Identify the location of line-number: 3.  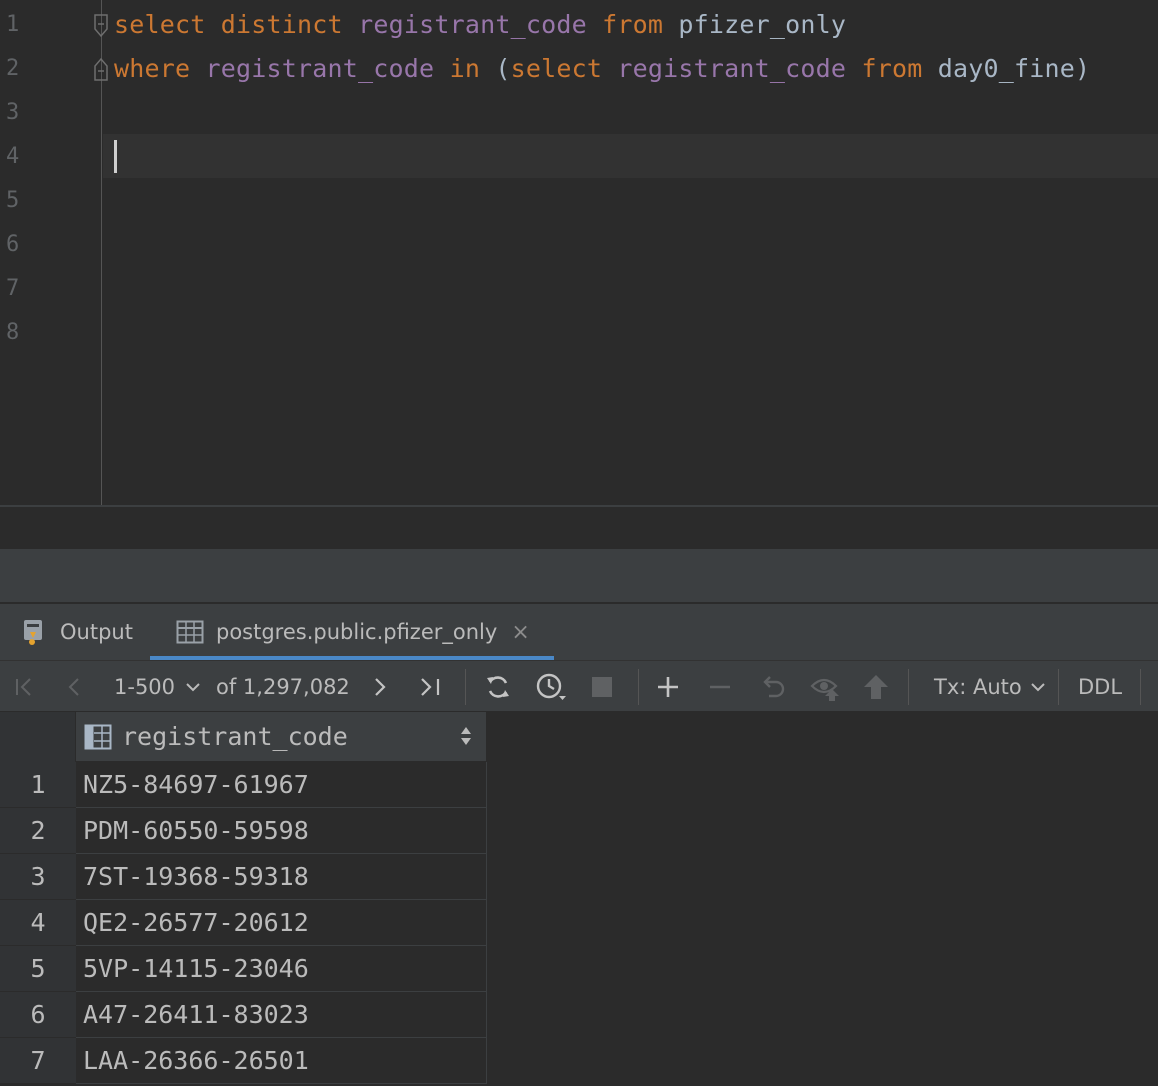
(13, 112).